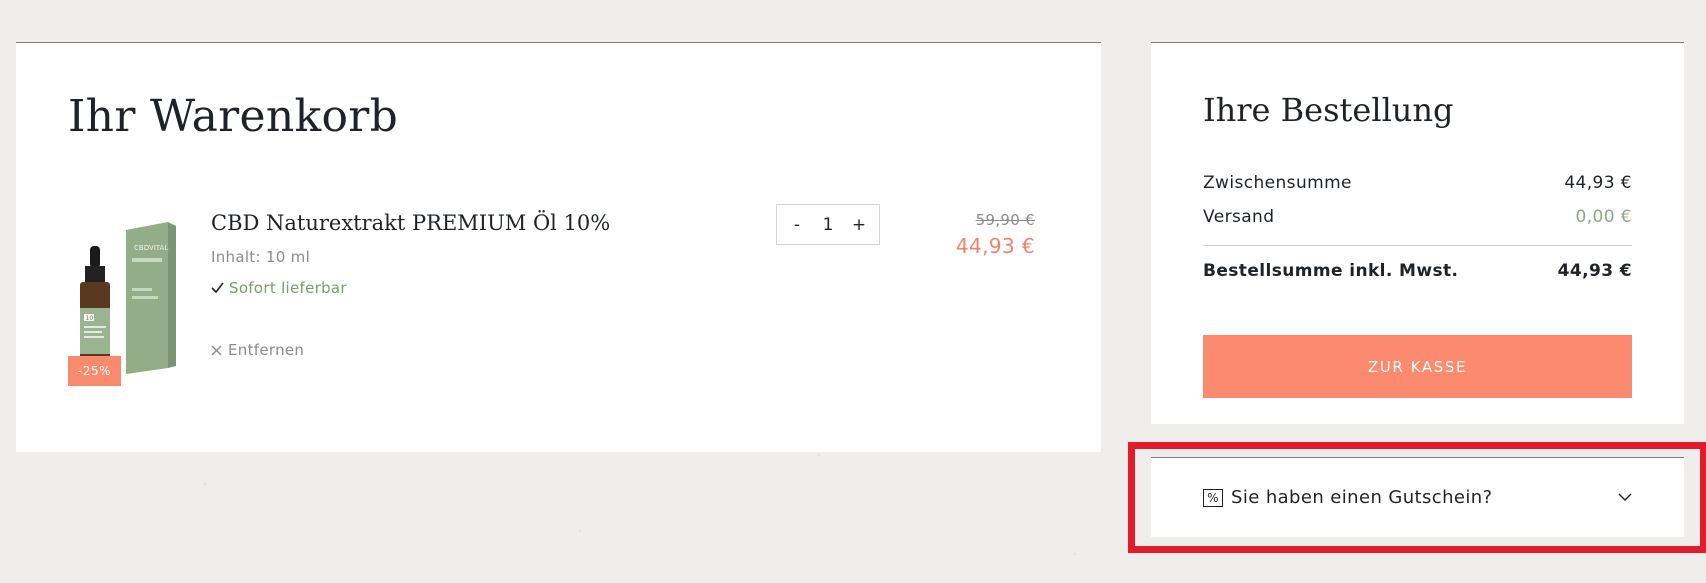 The width and height of the screenshot is (1706, 583). I want to click on bottle-number-text: 10, so click(90, 318).